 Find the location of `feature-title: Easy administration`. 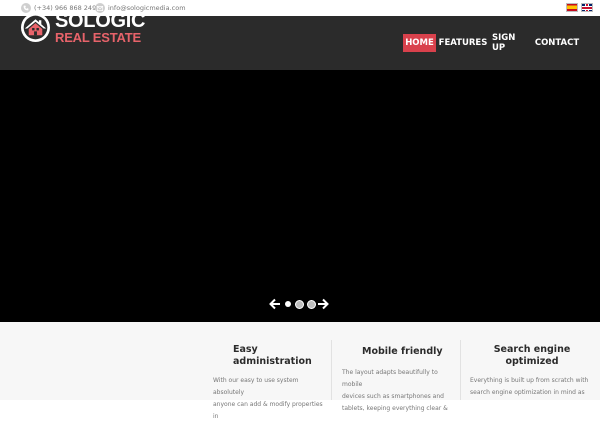

feature-title: Easy administration is located at coordinates (278, 356).